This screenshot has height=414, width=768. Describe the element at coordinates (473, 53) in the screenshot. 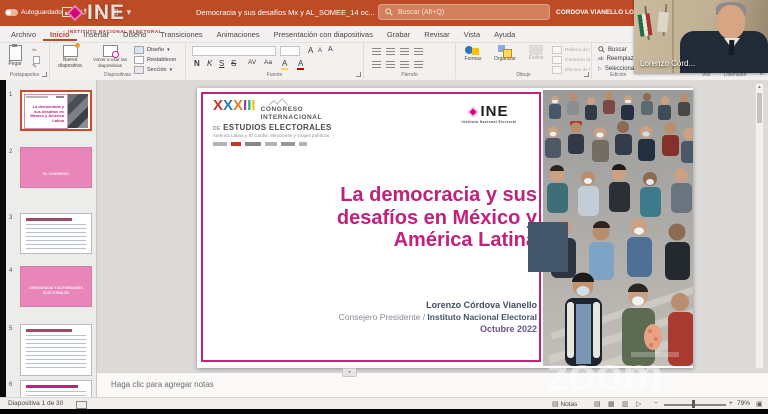

I see `shapes-button: Formas` at that location.